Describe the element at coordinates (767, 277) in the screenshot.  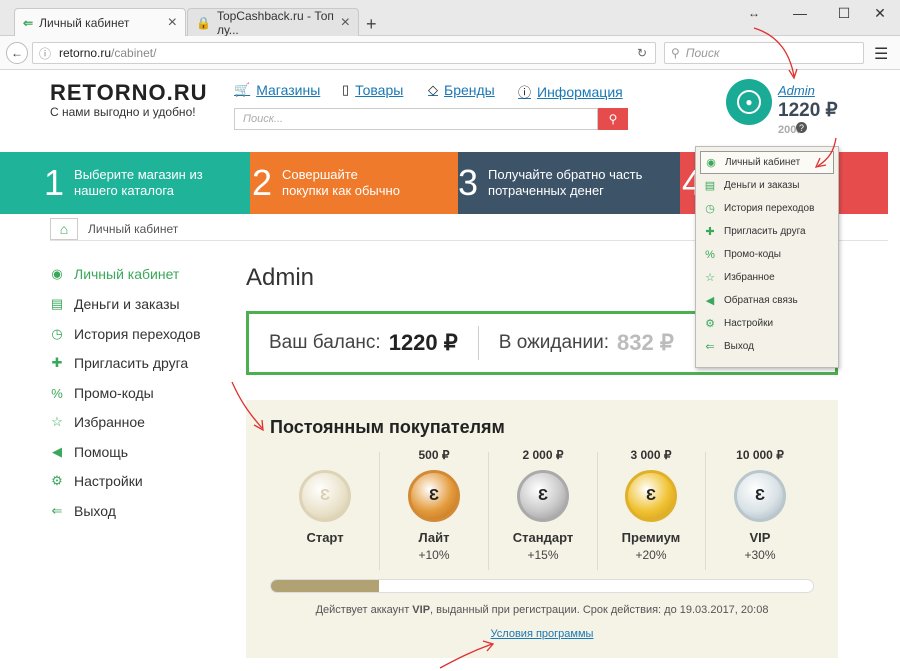
I see `dropdown-item-favorites: ☆ Избранное` at that location.